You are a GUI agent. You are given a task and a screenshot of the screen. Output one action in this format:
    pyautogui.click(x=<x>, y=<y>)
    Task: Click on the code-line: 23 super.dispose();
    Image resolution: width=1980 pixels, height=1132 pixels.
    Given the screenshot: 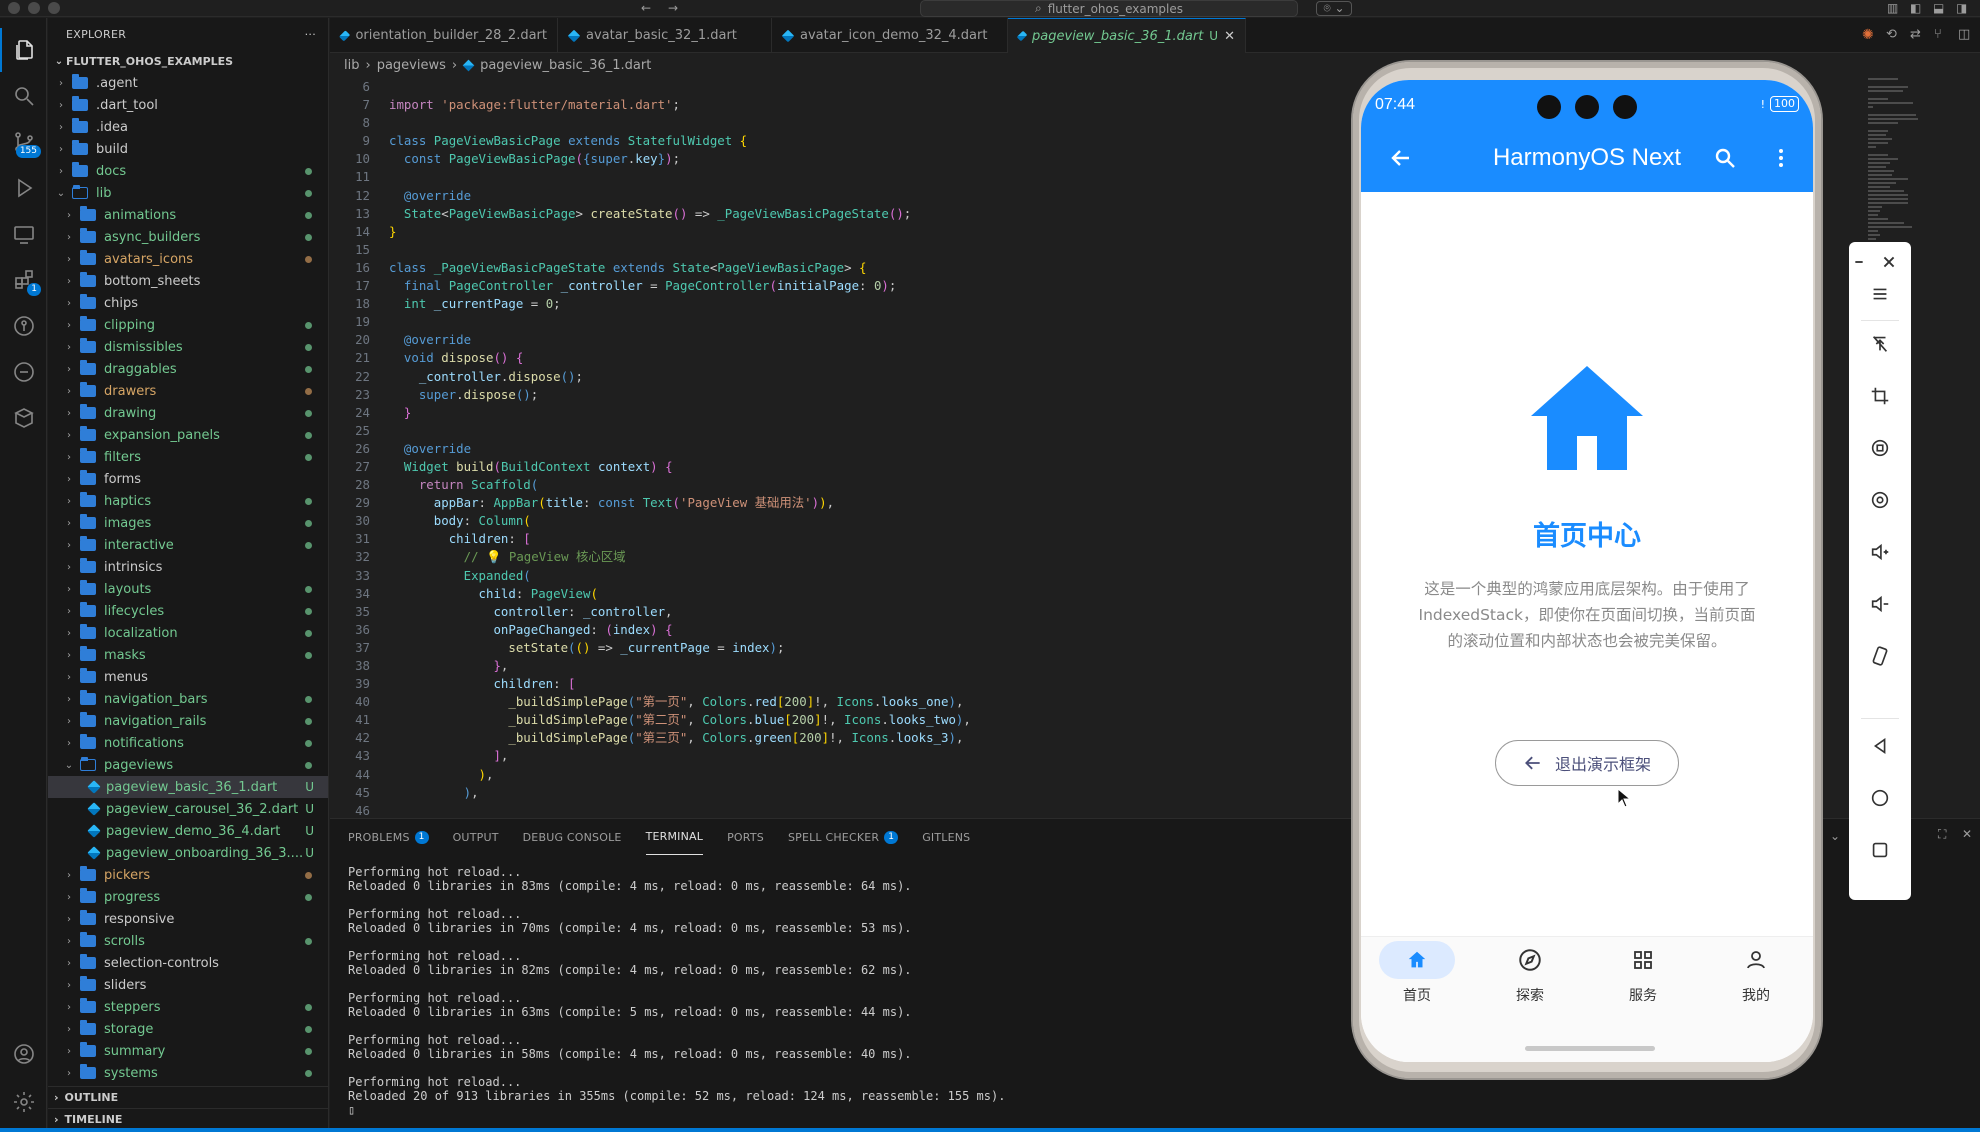 What is the action you would take?
    pyautogui.click(x=840, y=395)
    